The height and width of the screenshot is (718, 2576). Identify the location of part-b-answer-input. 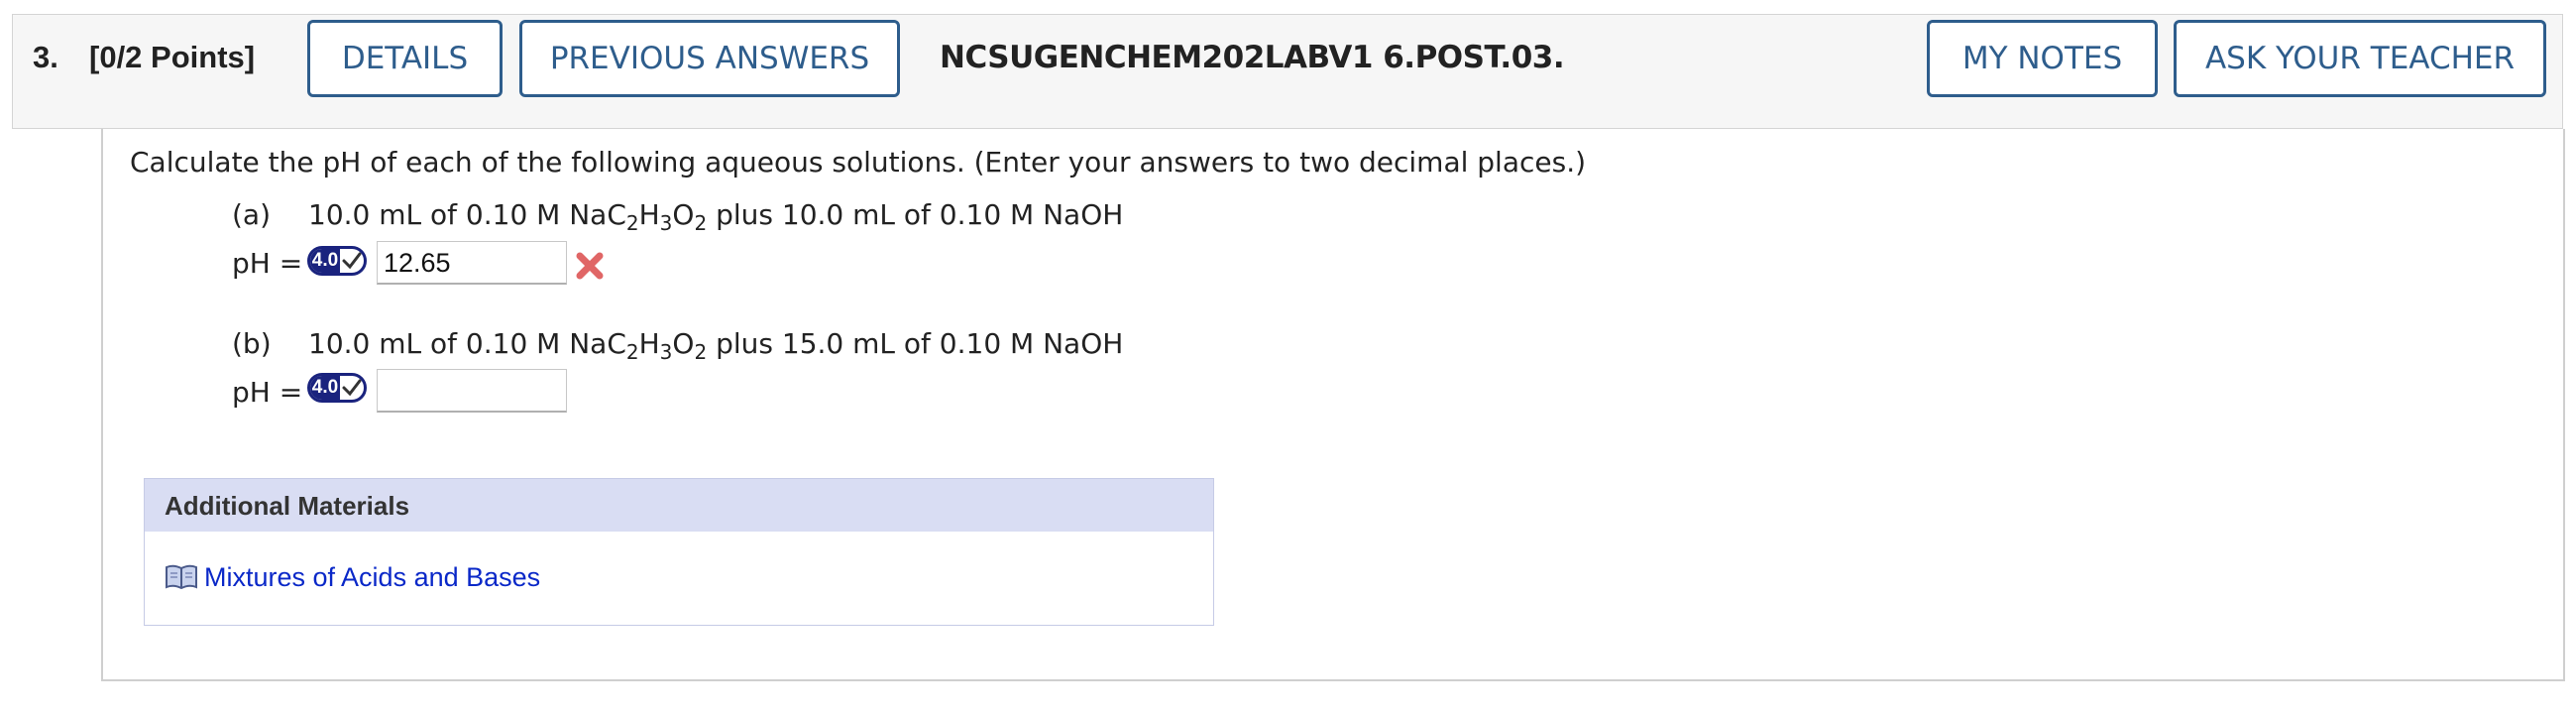
(472, 391).